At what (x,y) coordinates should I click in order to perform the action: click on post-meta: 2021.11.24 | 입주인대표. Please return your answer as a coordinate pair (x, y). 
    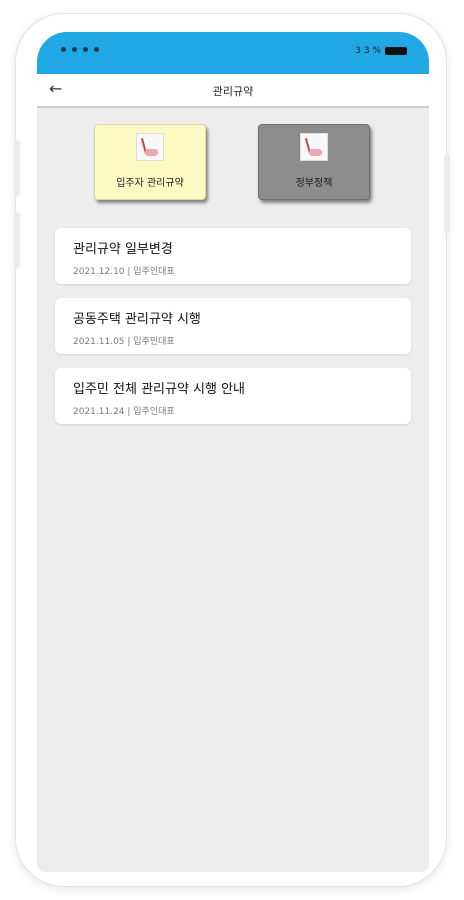
    Looking at the image, I should click on (233, 410).